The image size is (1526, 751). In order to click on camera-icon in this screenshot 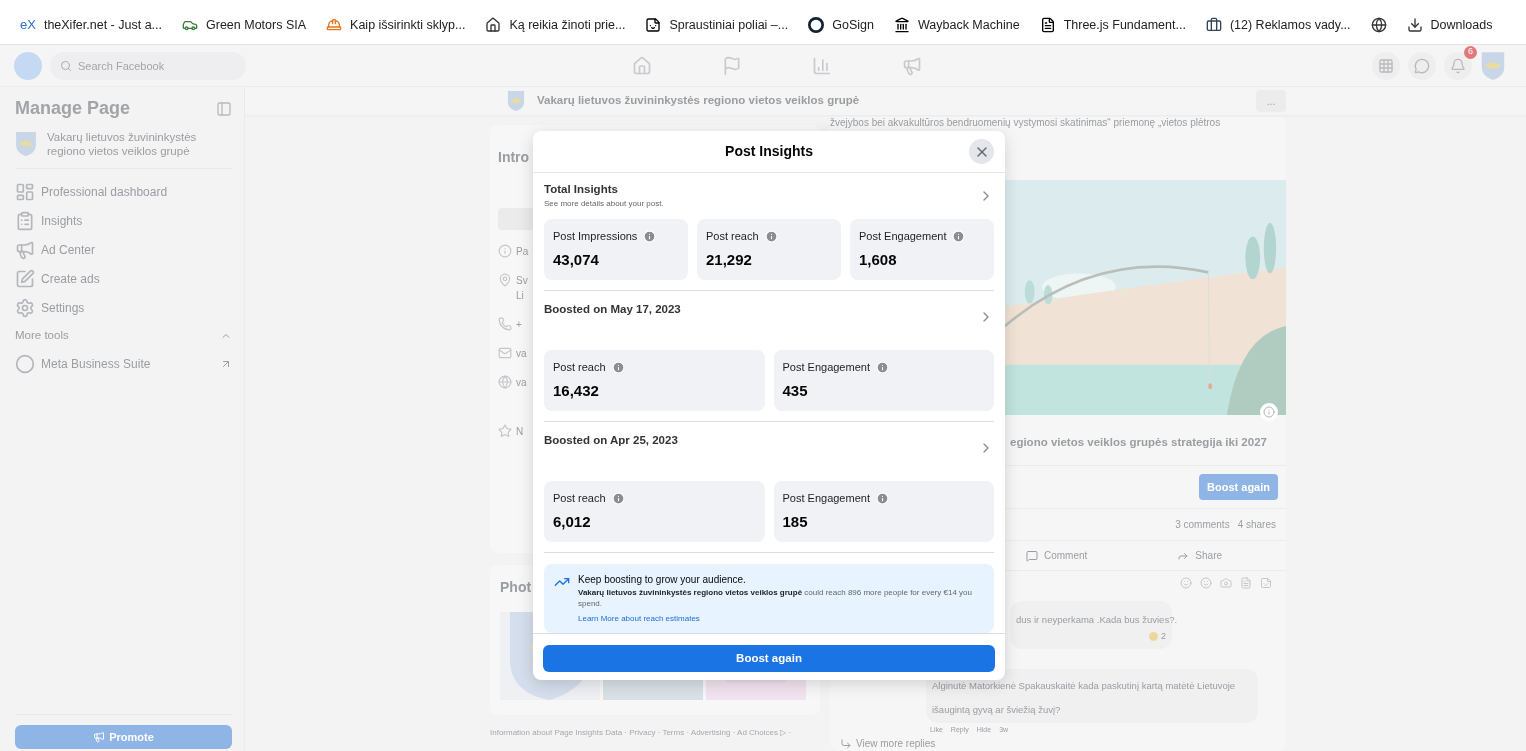, I will do `click(1226, 583)`.